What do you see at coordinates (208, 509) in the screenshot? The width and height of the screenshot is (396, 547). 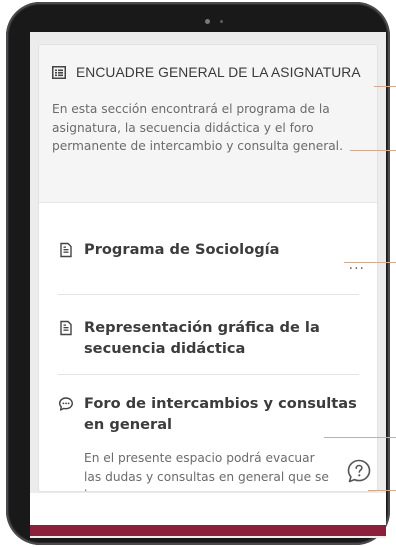 I see `bottom-toolbar` at bounding box center [208, 509].